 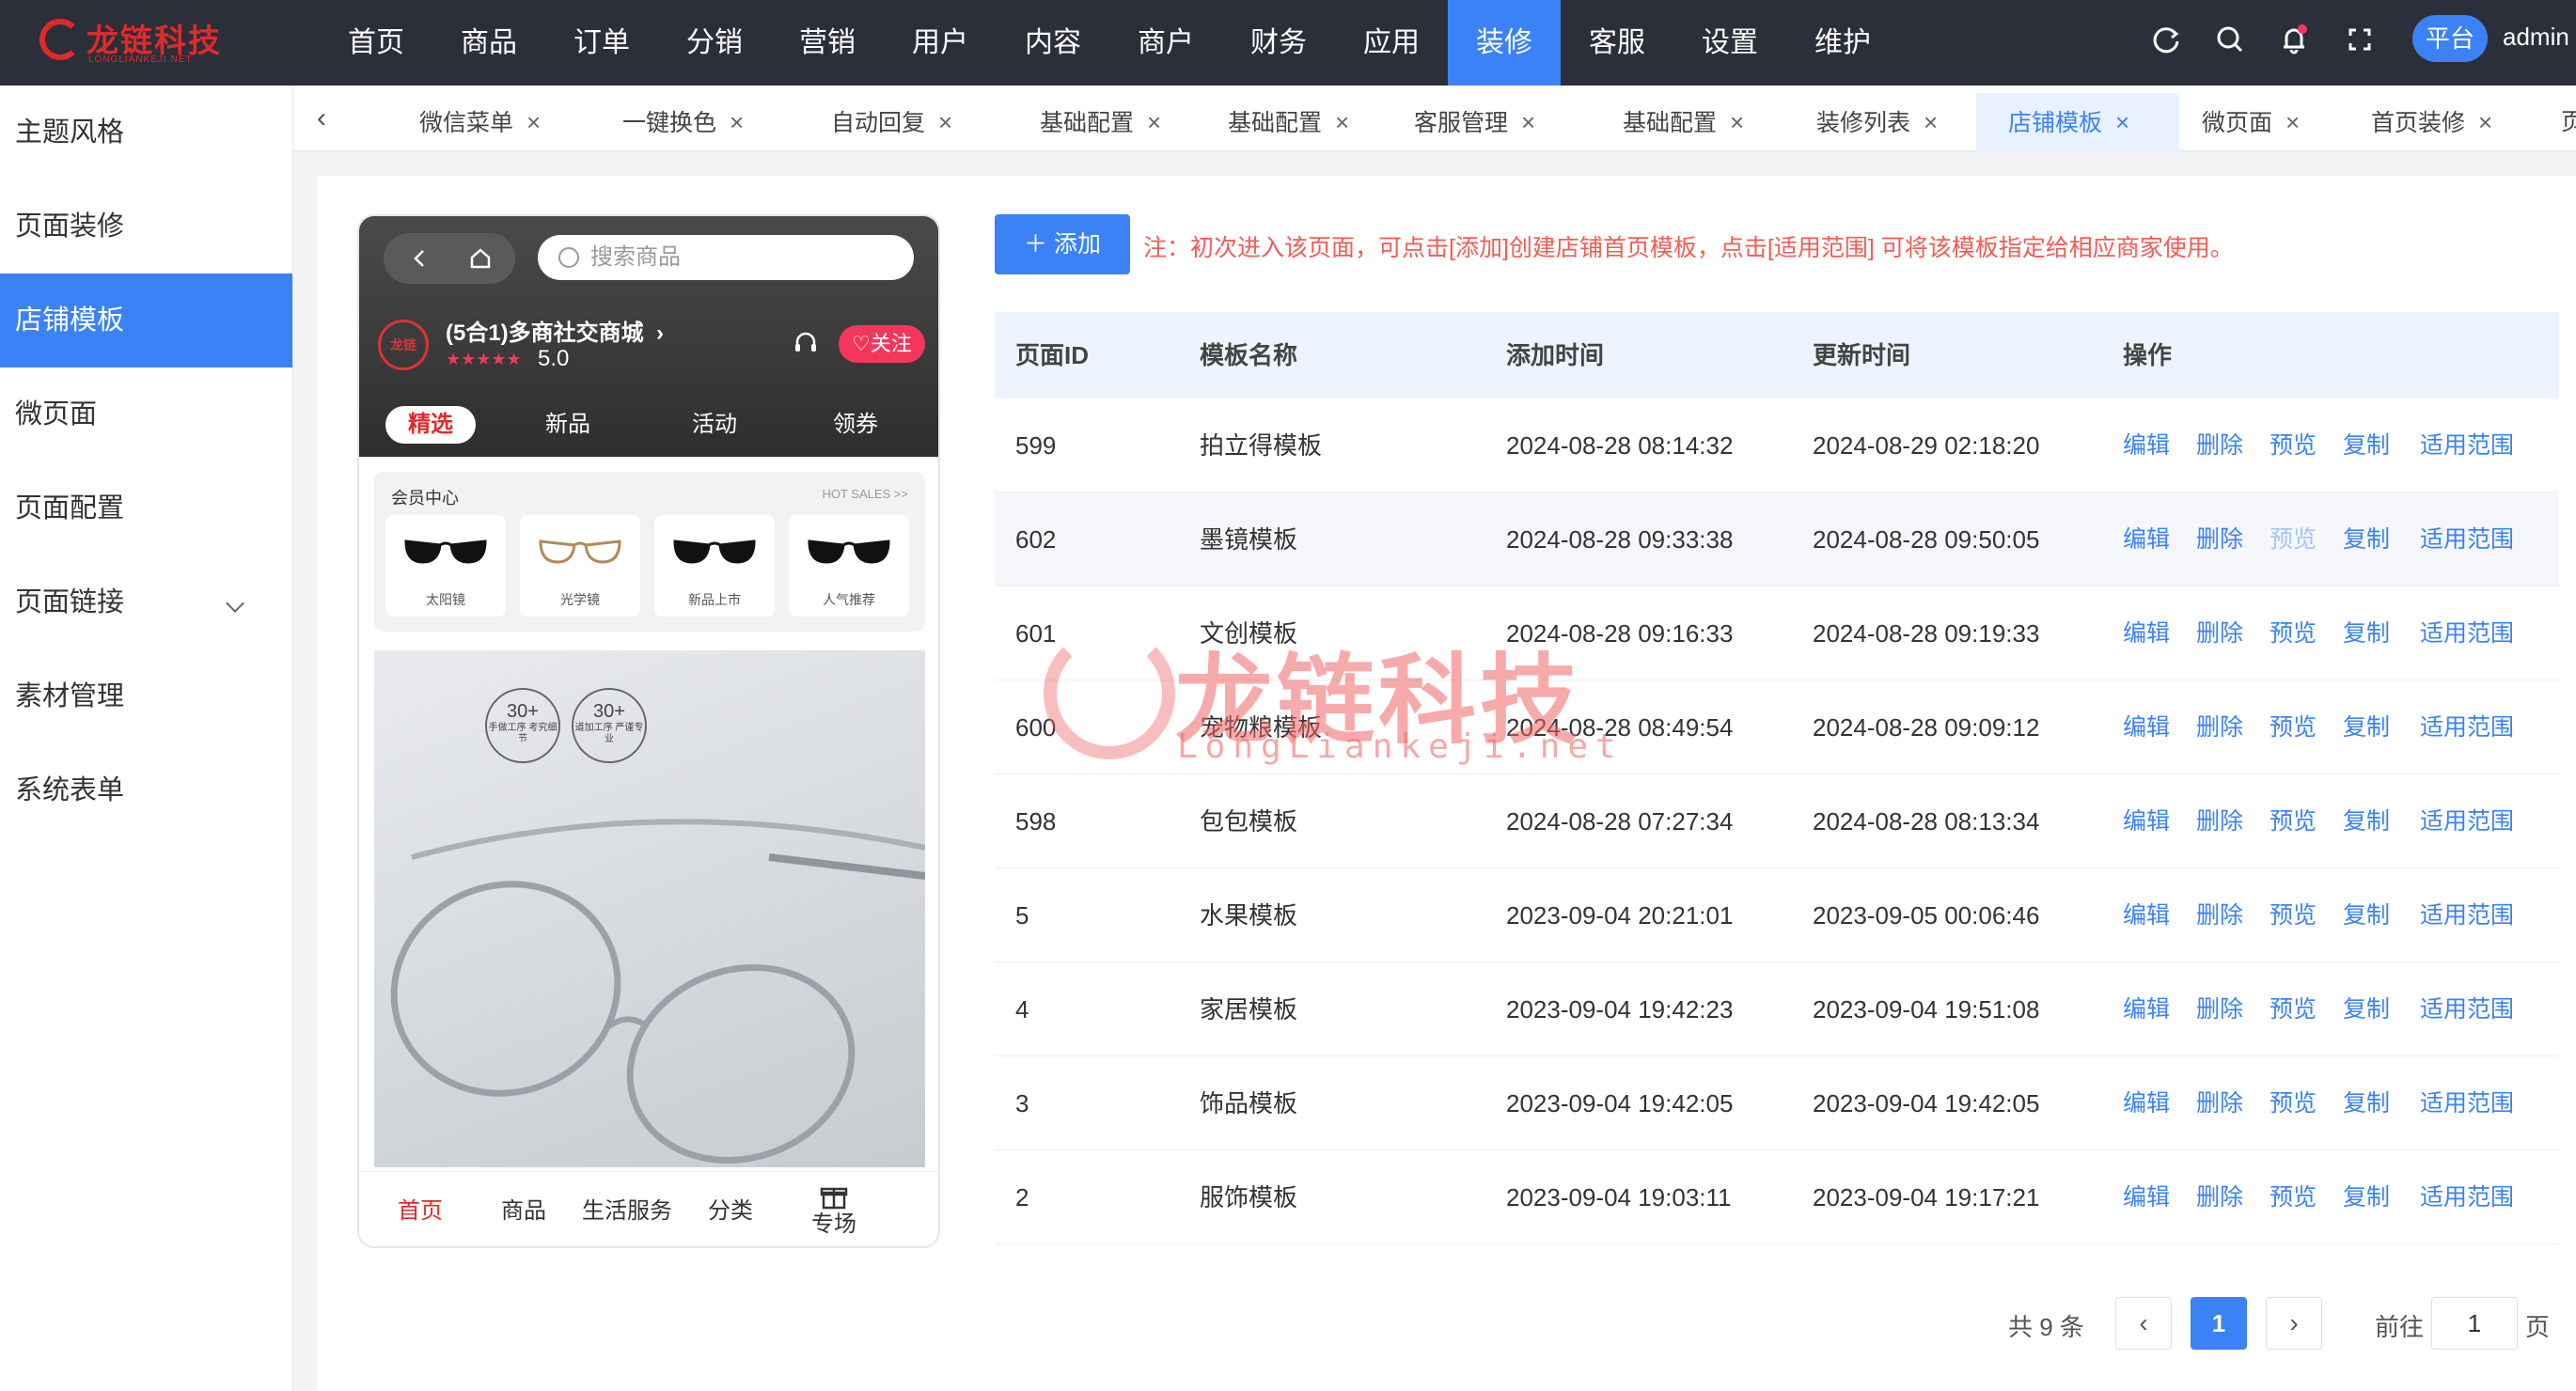 I want to click on next-page-button: ›, so click(x=2294, y=1323).